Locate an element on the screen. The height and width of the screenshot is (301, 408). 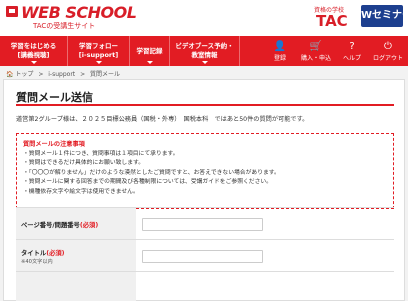
breadcrumb-i-support: i-support is located at coordinates (61, 74).